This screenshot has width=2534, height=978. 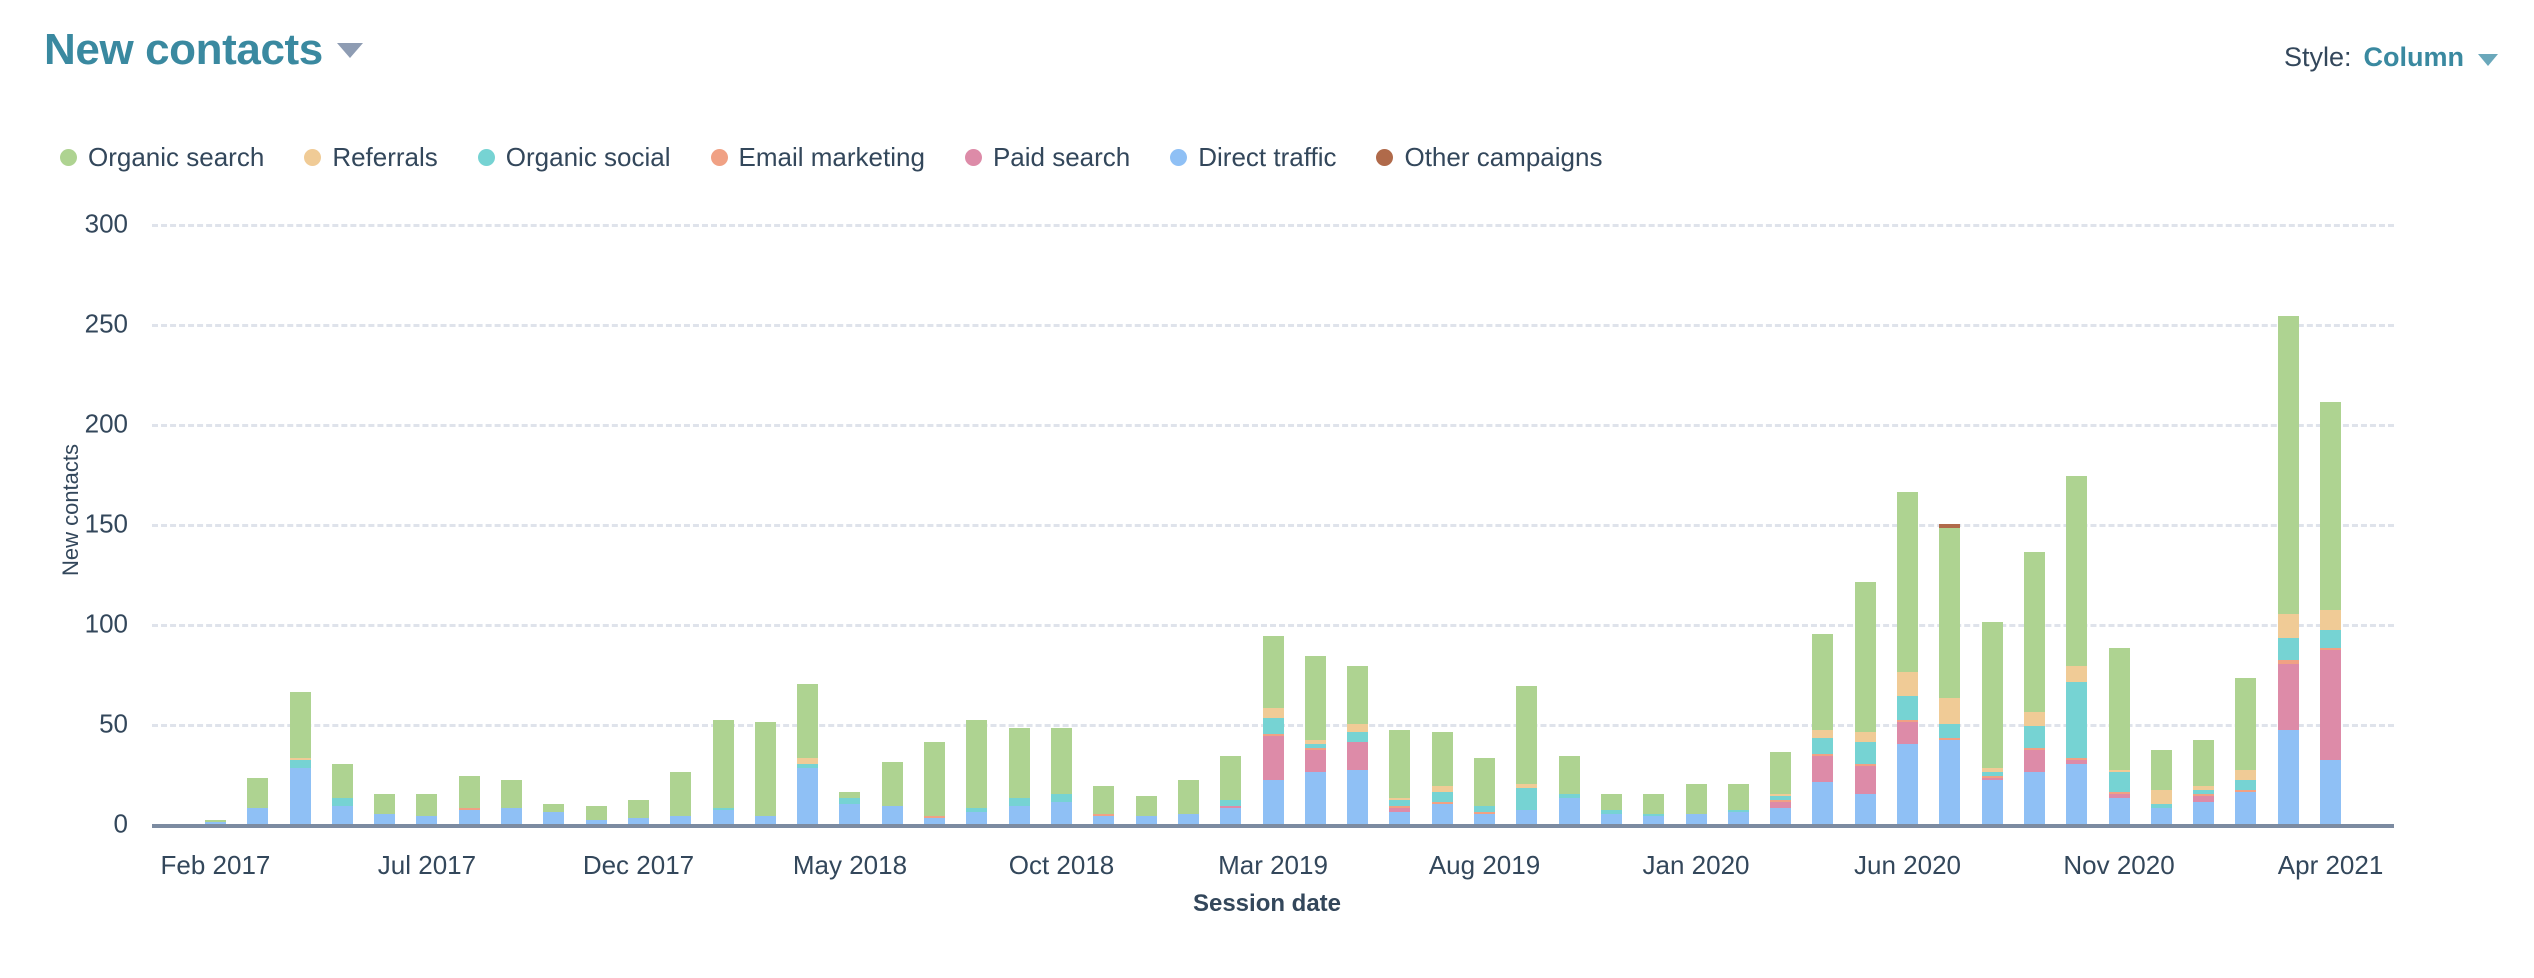 What do you see at coordinates (817, 157) in the screenshot?
I see `legend-item: Email marketing` at bounding box center [817, 157].